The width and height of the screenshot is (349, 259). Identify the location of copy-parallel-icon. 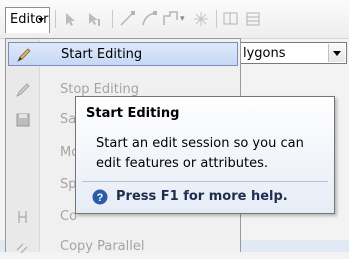
(22, 248).